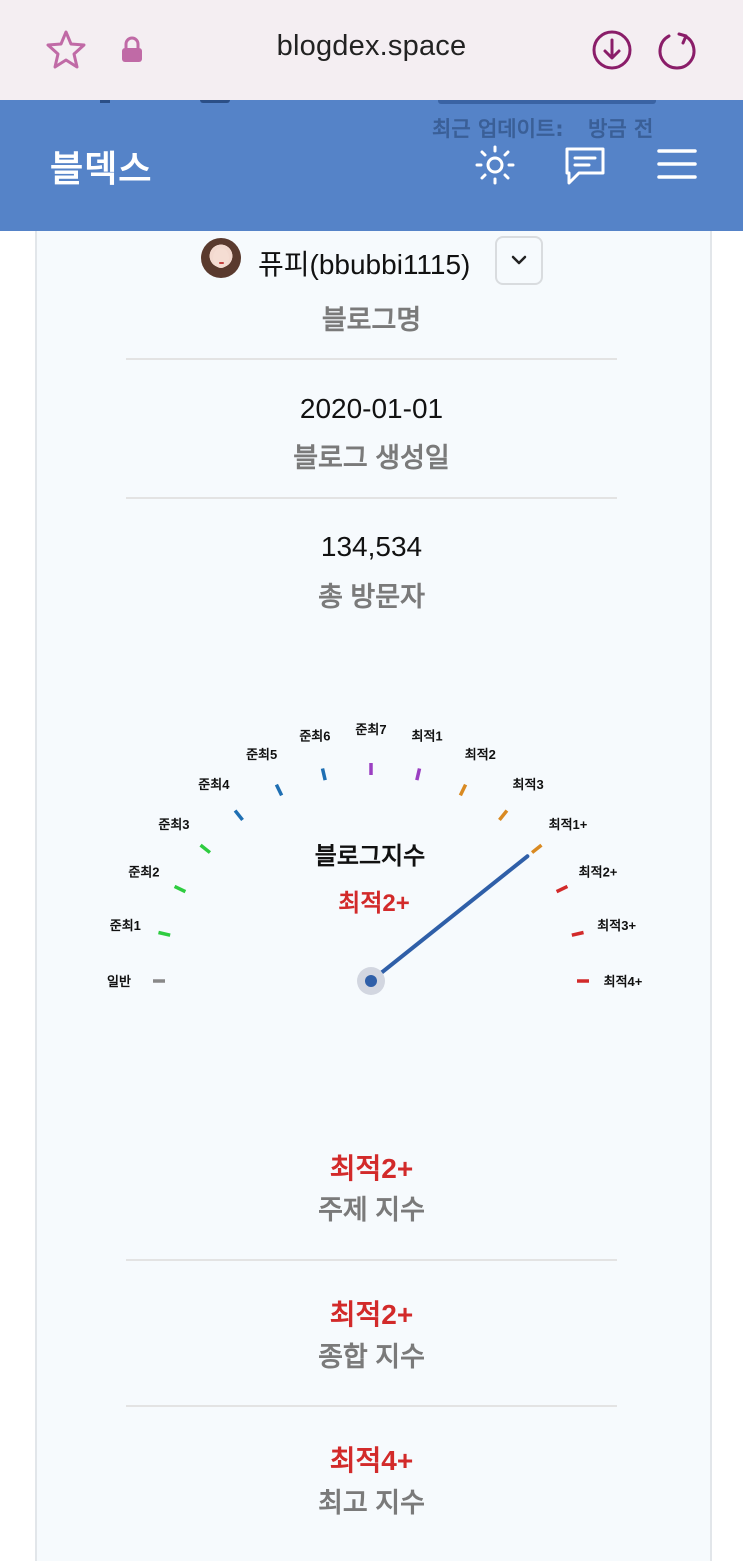 The width and height of the screenshot is (743, 1561). What do you see at coordinates (371, 981) in the screenshot?
I see `gauge-hub-center` at bounding box center [371, 981].